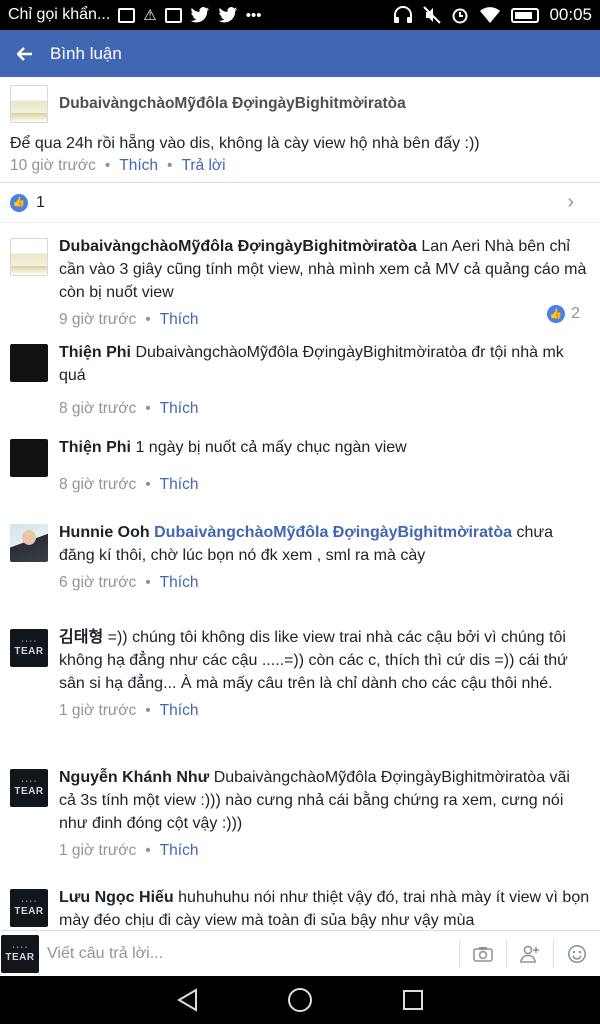 Image resolution: width=600 pixels, height=1024 pixels. What do you see at coordinates (187, 1000) in the screenshot?
I see `nav-back-button` at bounding box center [187, 1000].